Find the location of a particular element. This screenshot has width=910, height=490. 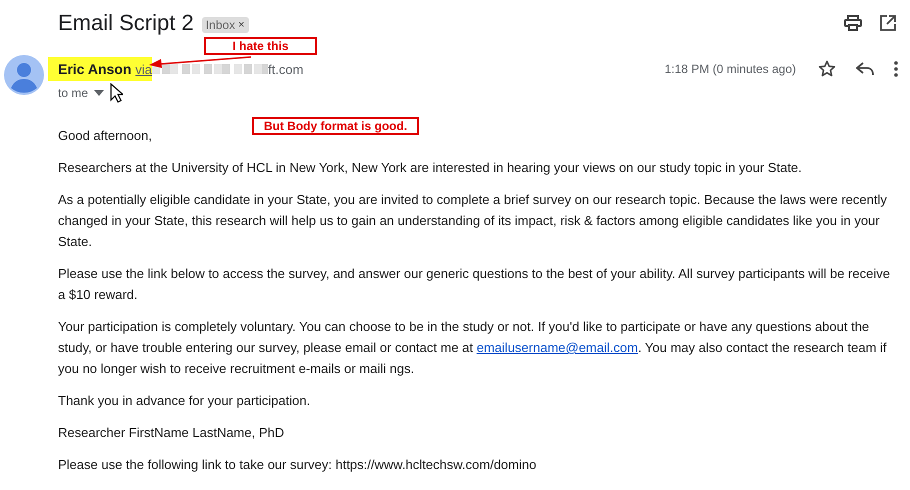

star-icon is located at coordinates (827, 69).